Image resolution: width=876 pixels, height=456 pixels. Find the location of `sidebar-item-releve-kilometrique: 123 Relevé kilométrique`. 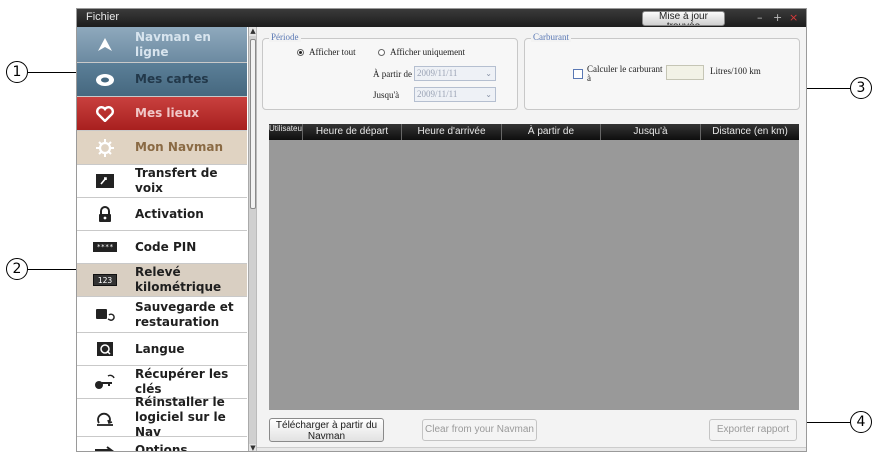

sidebar-item-releve-kilometrique: 123 Relevé kilométrique is located at coordinates (162, 280).